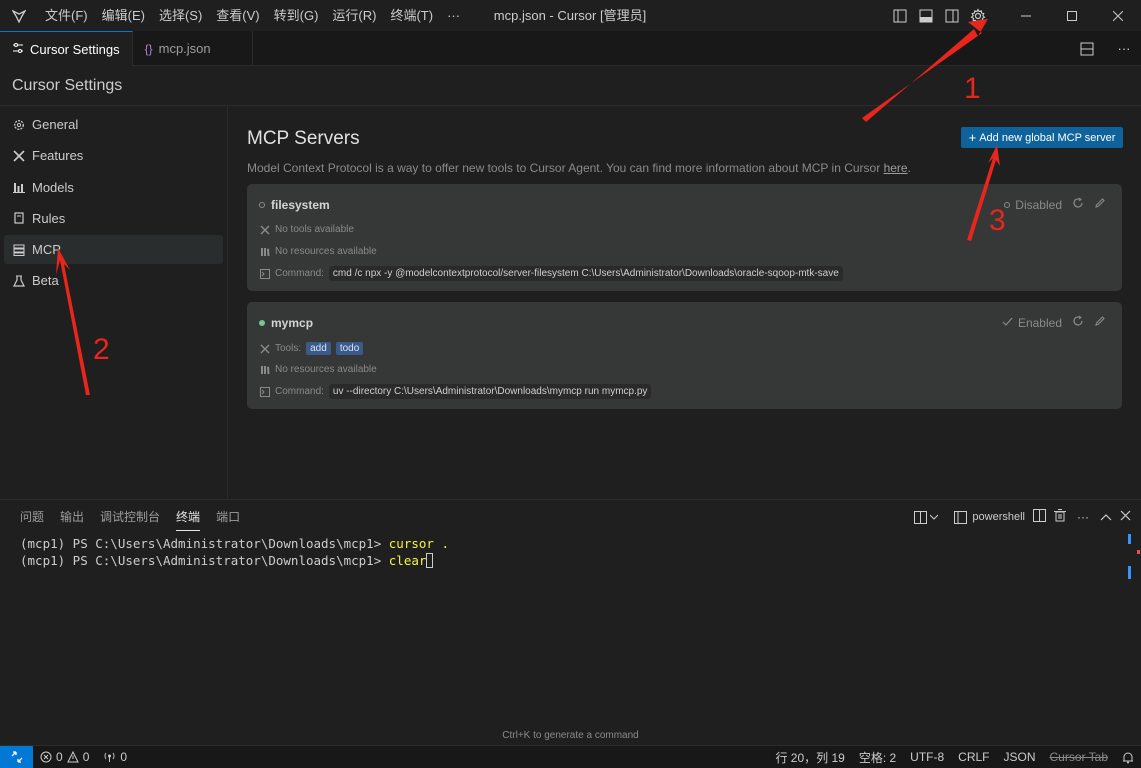 The image size is (1141, 768). Describe the element at coordinates (418, 543) in the screenshot. I see `terminal-command: cursor .` at that location.